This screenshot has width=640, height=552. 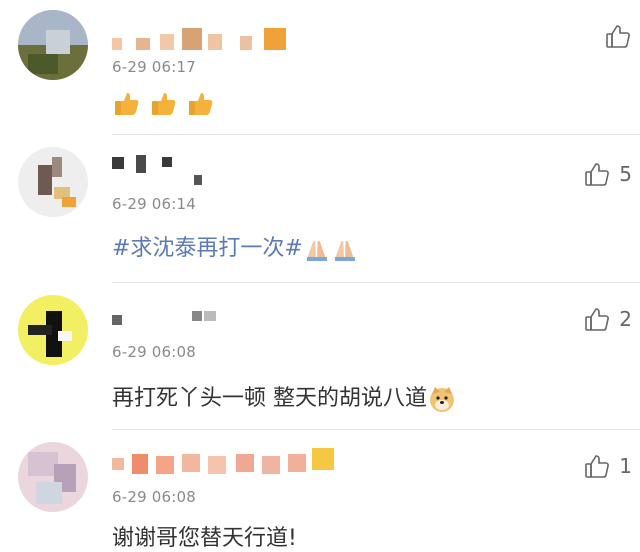 I want to click on like-button: 1, so click(x=607, y=466).